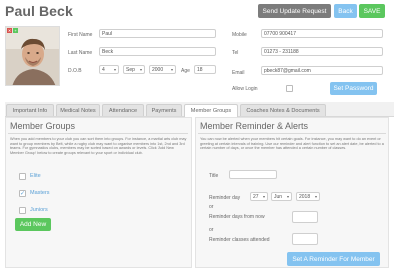  Describe the element at coordinates (22, 176) in the screenshot. I see `group-checkbox-elite` at that location.